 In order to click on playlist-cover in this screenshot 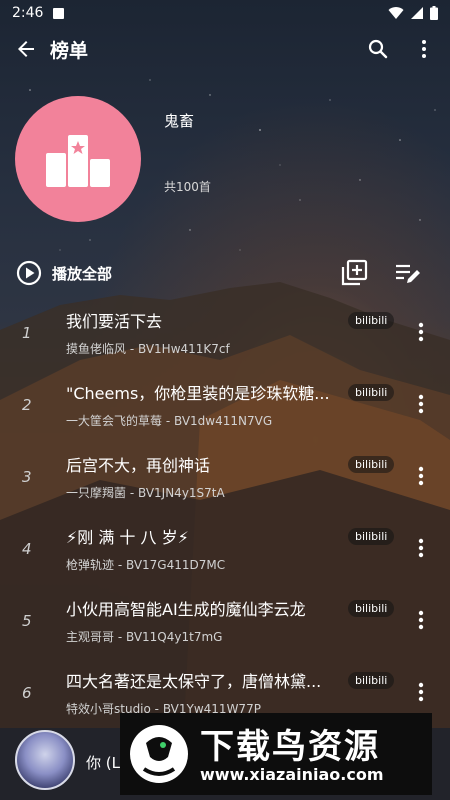, I will do `click(78, 159)`.